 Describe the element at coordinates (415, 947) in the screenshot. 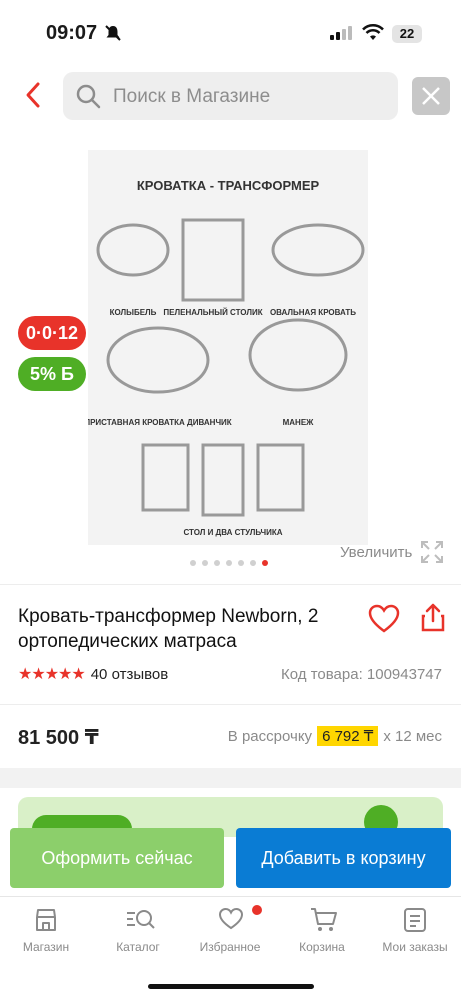

I see `nav-label: Мои заказы` at that location.